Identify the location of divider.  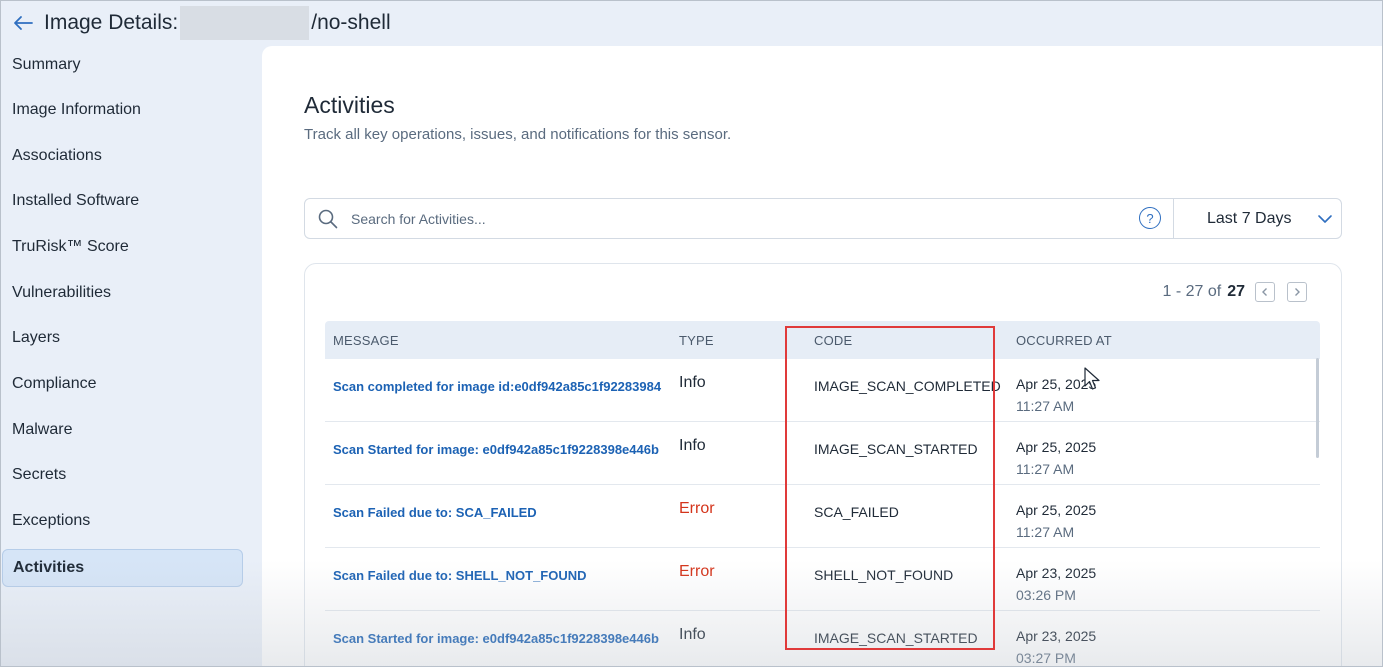
(1173, 218).